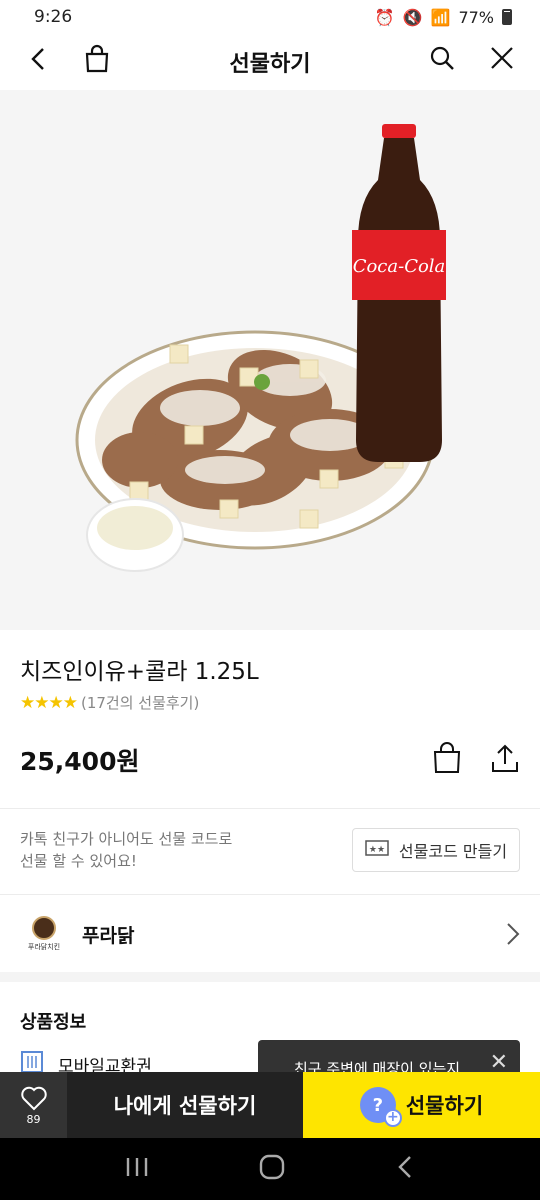 This screenshot has width=540, height=1200. I want to click on shopping-bag-icon, so click(97, 59).